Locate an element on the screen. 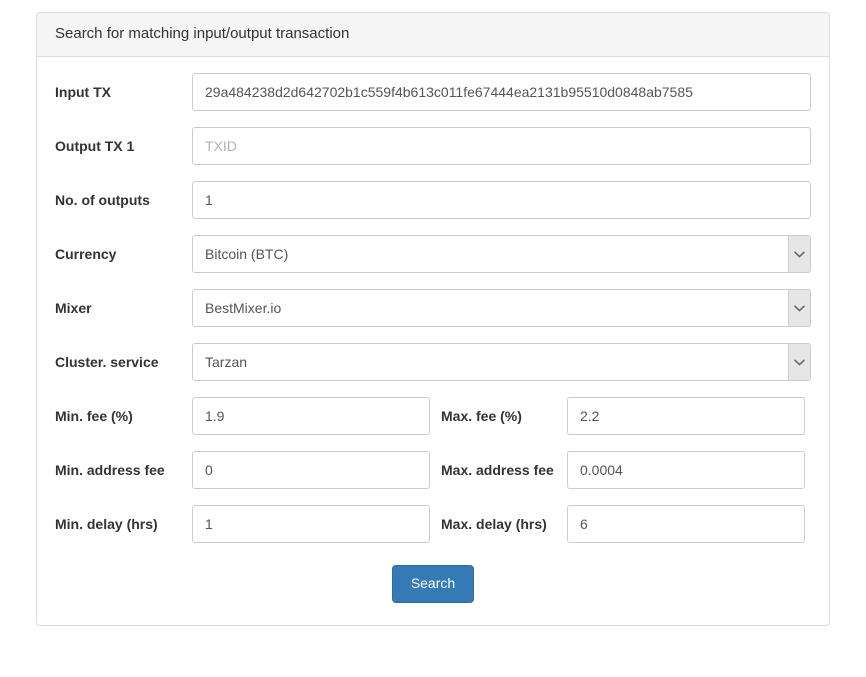  cluster-service-select: Tarzan is located at coordinates (501, 362).